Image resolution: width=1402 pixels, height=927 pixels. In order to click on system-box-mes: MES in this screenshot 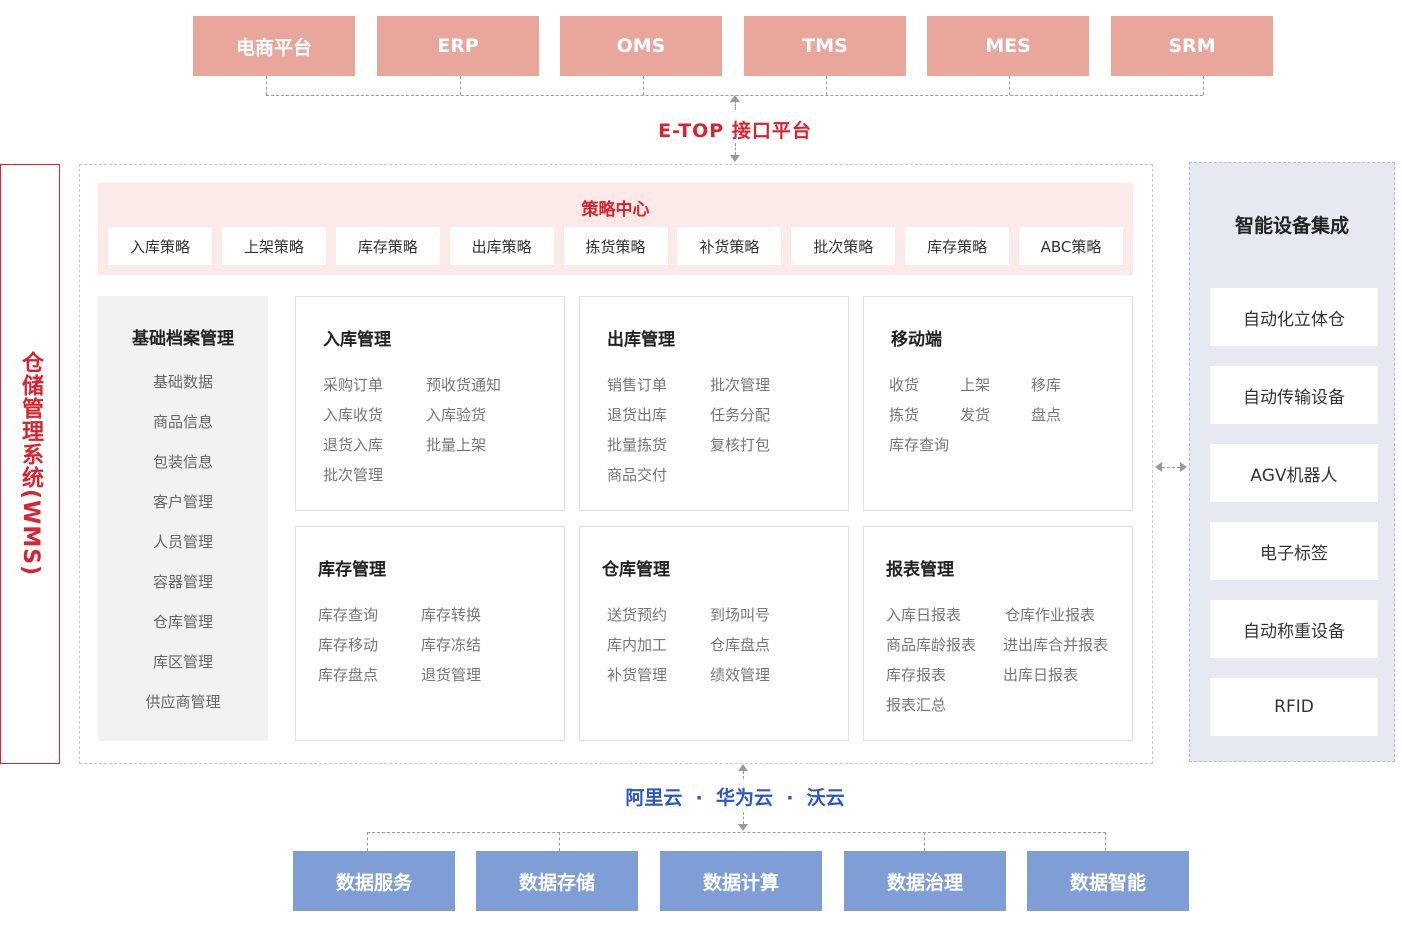, I will do `click(1008, 46)`.